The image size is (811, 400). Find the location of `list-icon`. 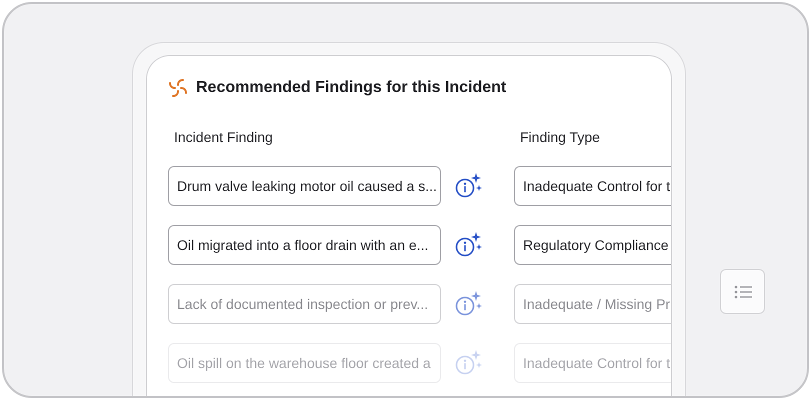

list-icon is located at coordinates (743, 291).